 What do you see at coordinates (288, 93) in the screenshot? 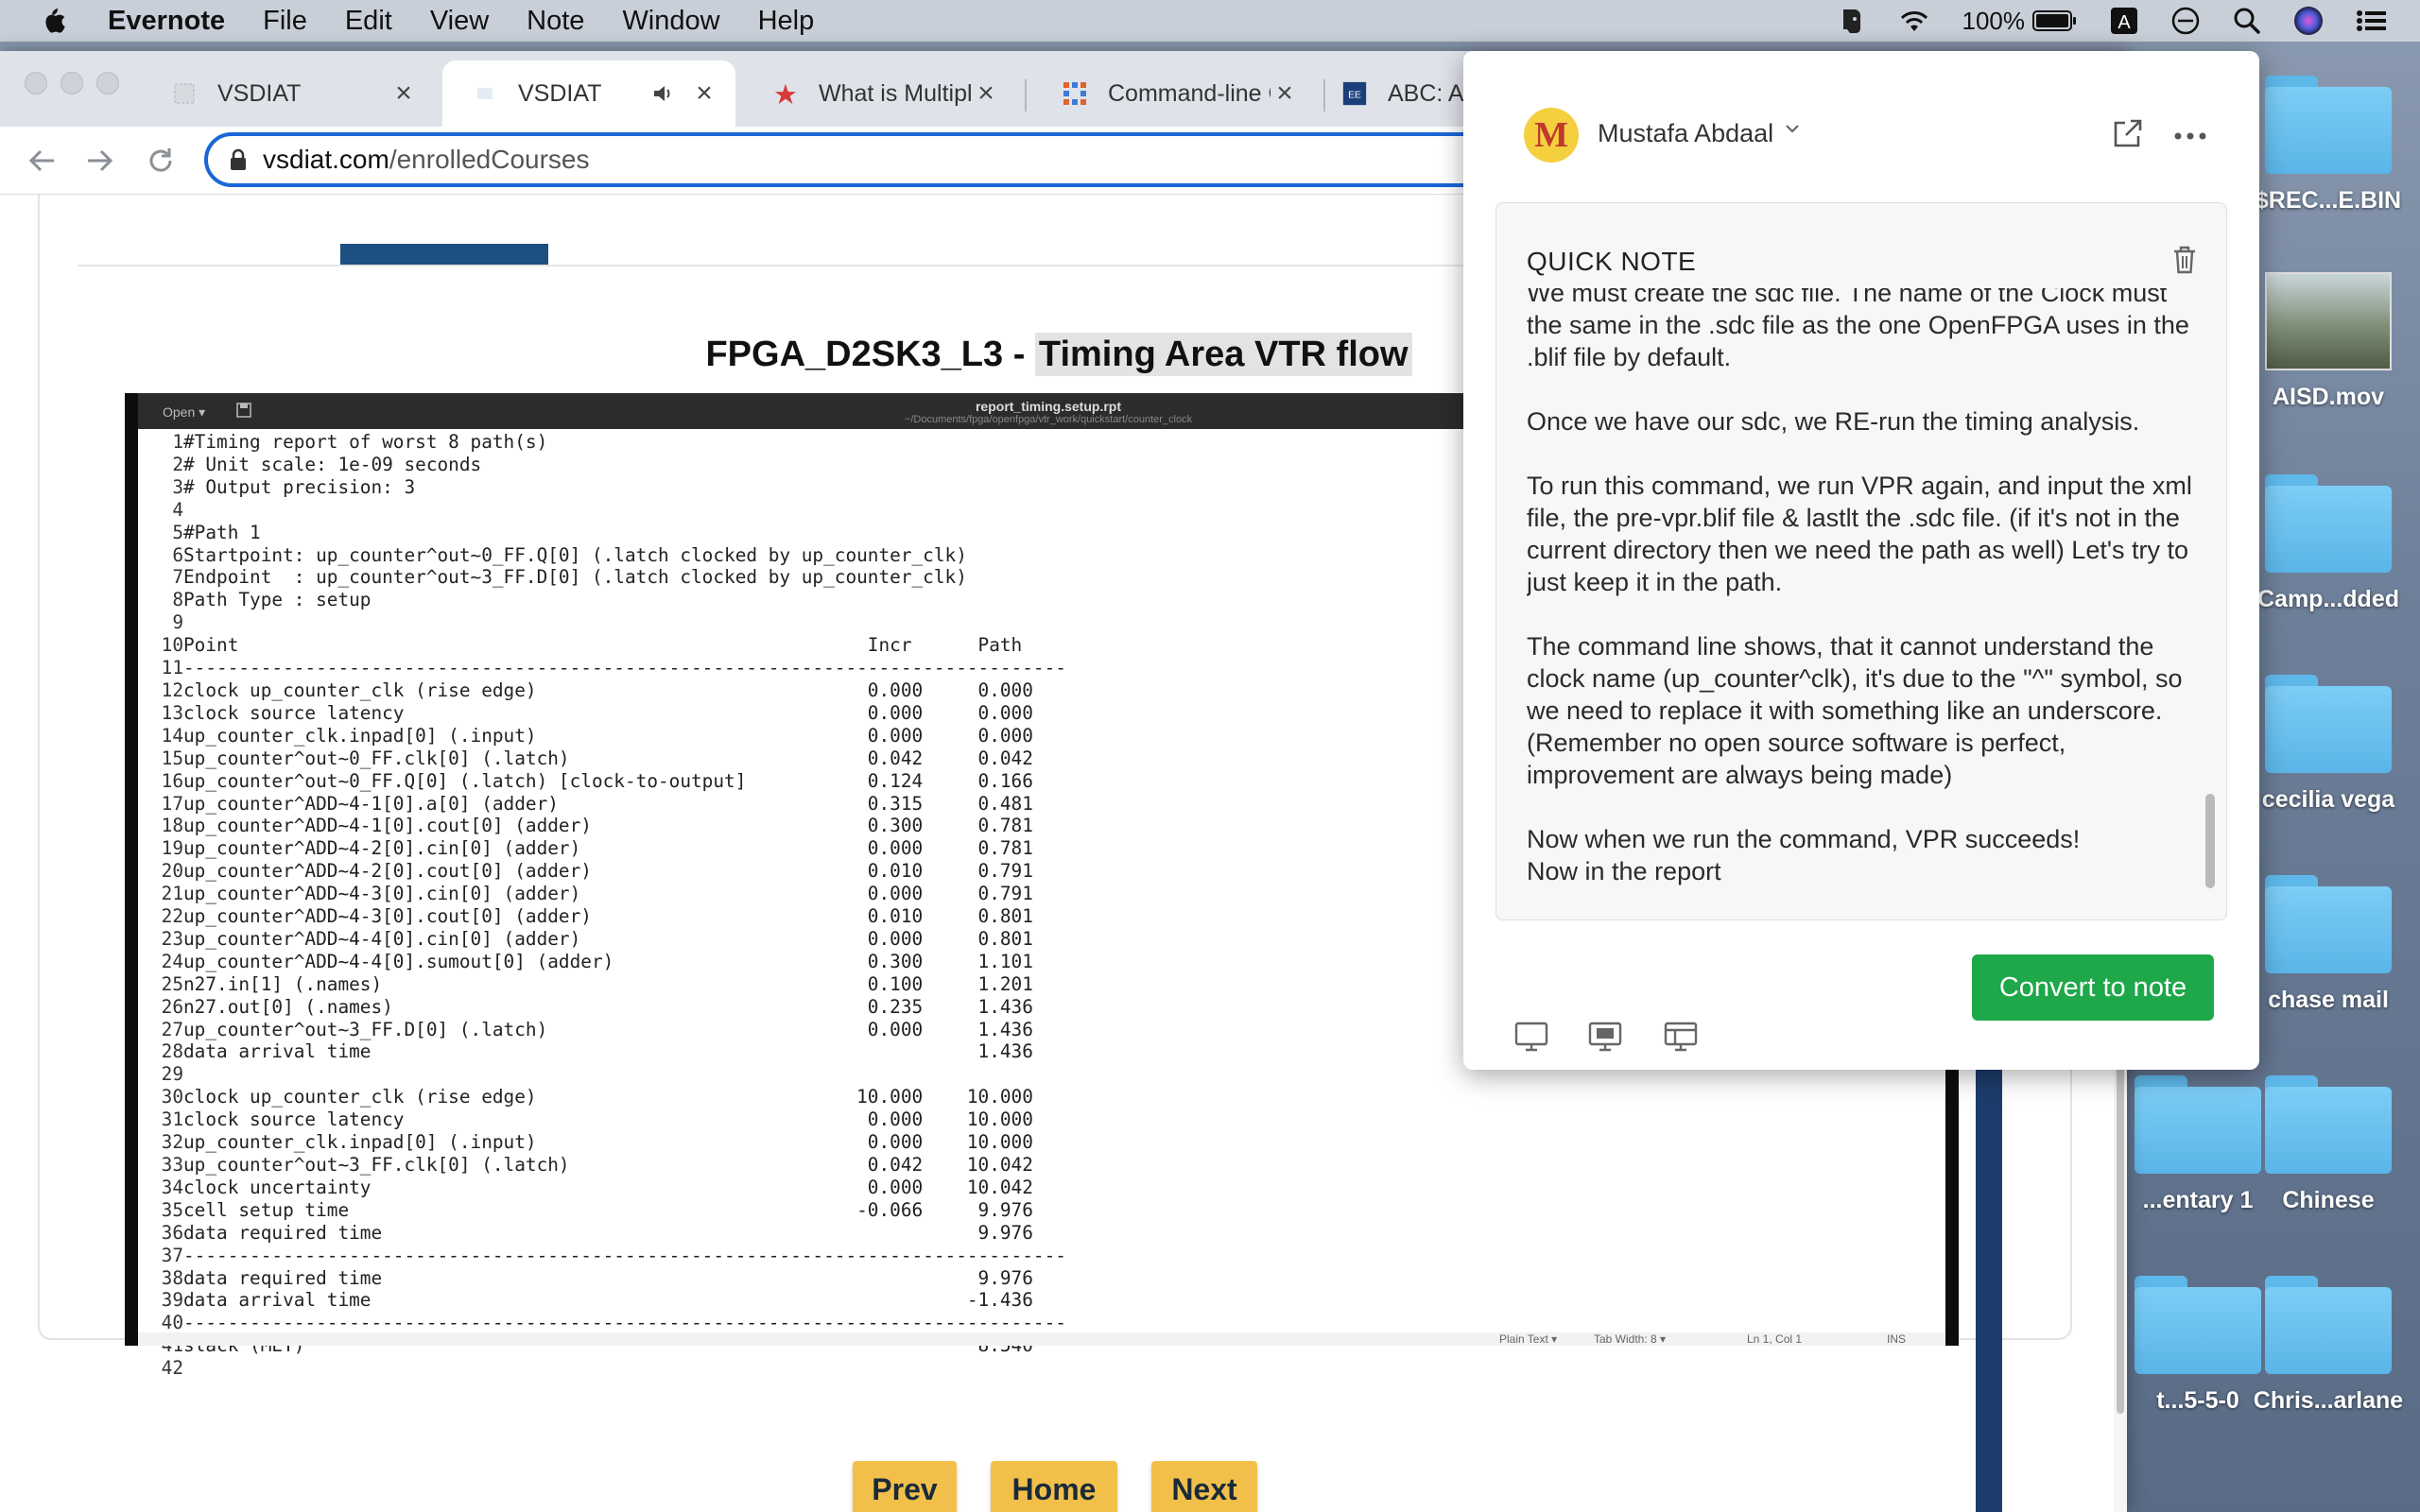
I see `tab-vsdiat-1: VSDIAT ×` at bounding box center [288, 93].